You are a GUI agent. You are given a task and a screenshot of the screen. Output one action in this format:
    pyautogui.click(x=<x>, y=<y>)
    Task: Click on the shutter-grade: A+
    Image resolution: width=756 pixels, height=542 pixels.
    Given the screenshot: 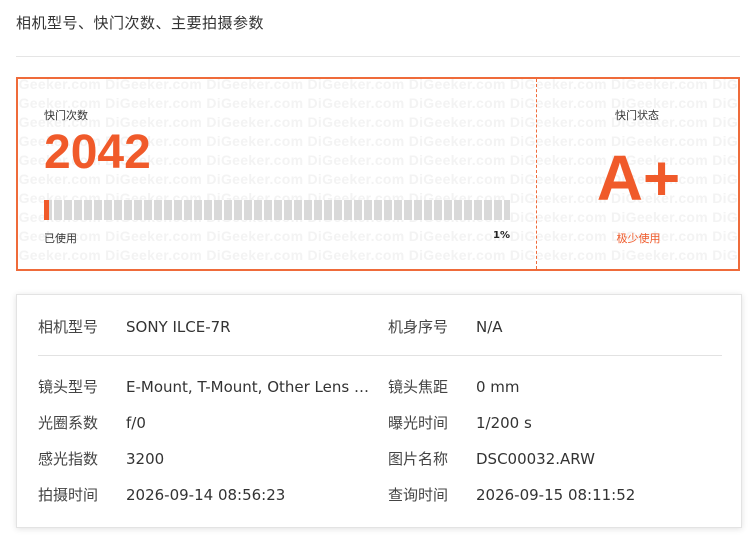 What is the action you would take?
    pyautogui.click(x=638, y=178)
    